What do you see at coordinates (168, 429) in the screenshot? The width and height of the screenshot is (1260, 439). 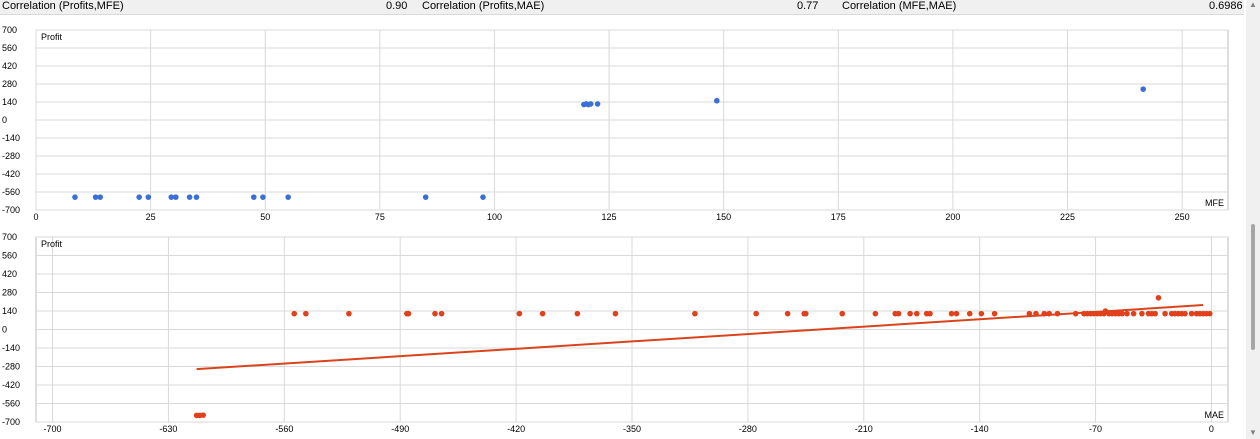 I see `x-tick-label: -630` at bounding box center [168, 429].